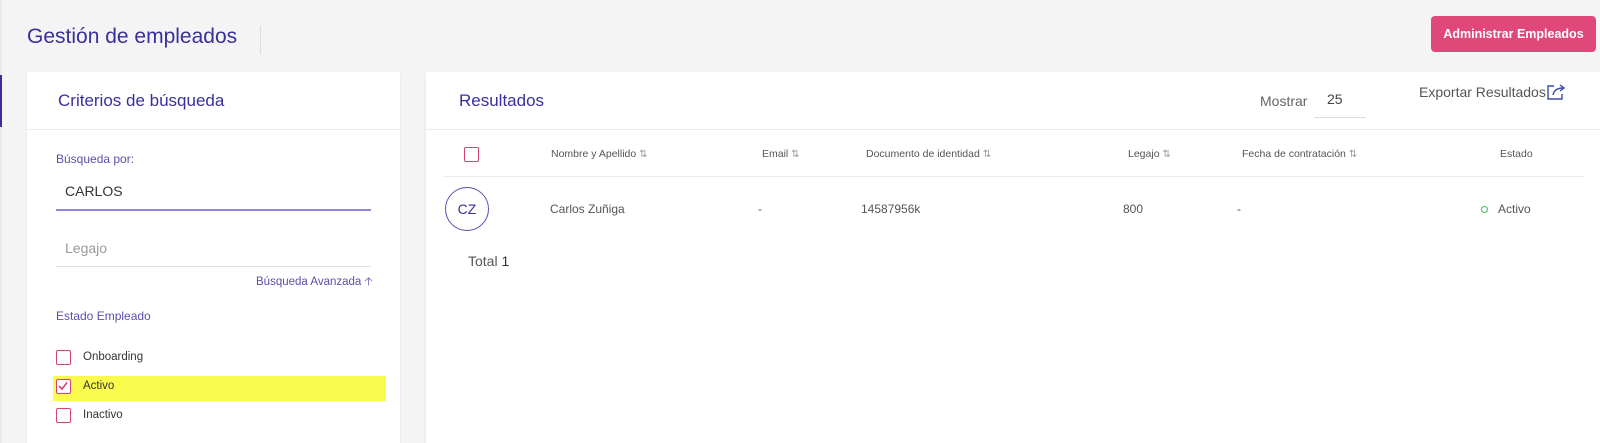 The height and width of the screenshot is (443, 1600). Describe the element at coordinates (1514, 209) in the screenshot. I see `row-status: Activo` at that location.